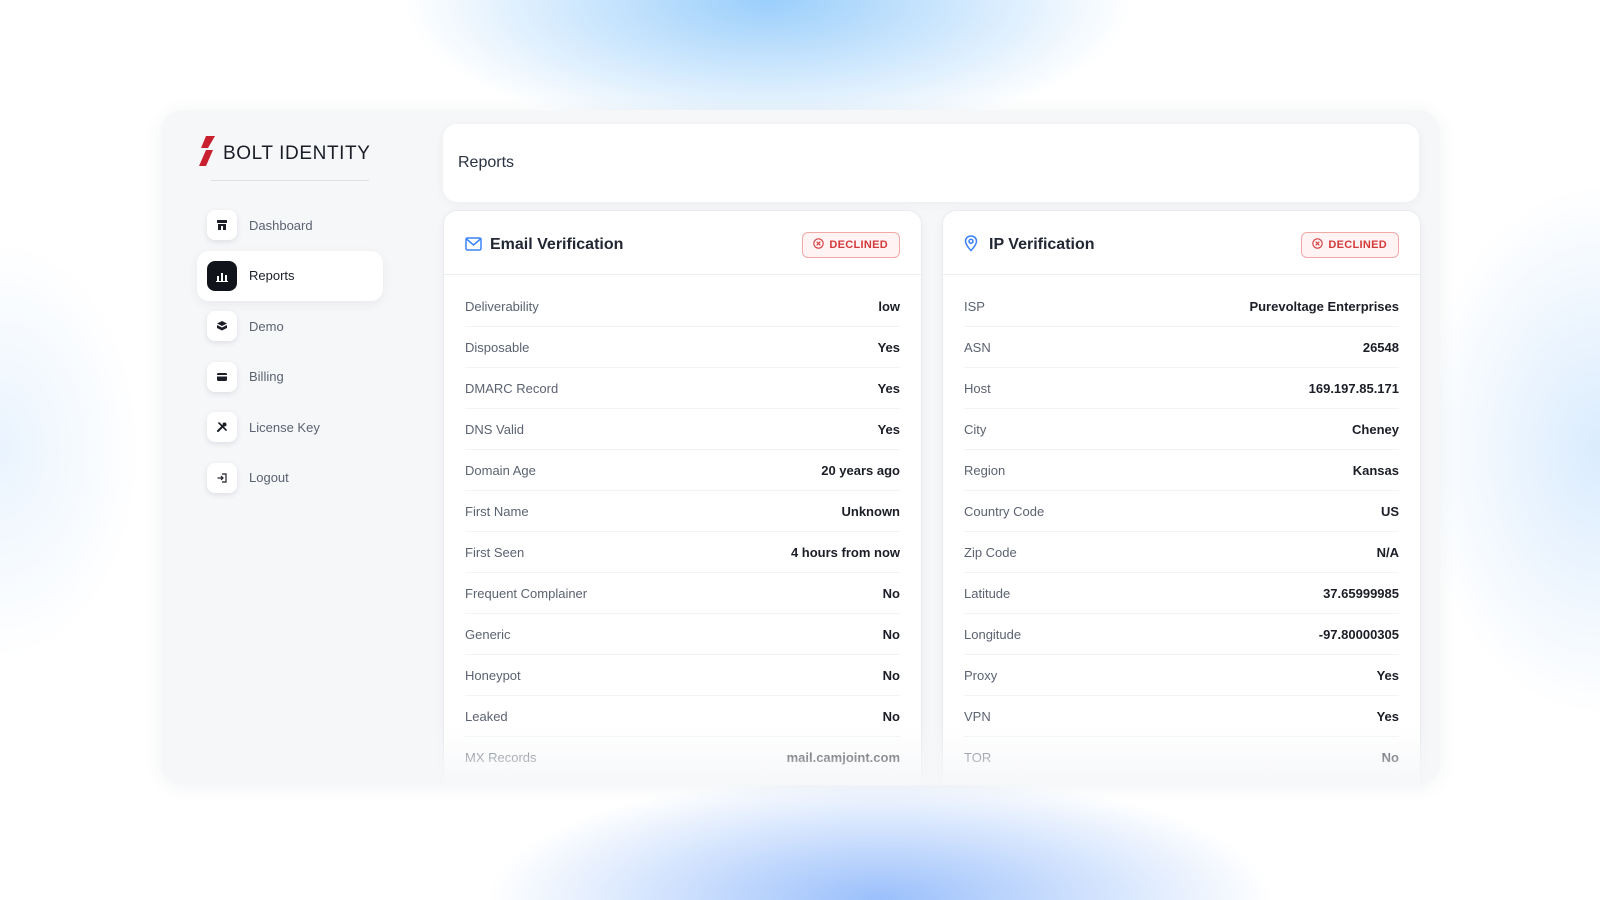  Describe the element at coordinates (497, 511) in the screenshot. I see `detail-label: First Name` at that location.